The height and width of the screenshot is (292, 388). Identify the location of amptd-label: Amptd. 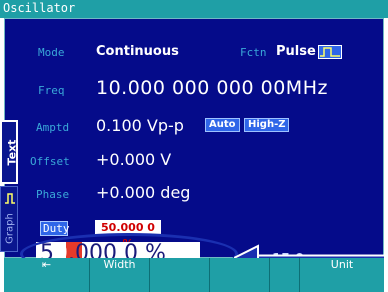
(53, 127).